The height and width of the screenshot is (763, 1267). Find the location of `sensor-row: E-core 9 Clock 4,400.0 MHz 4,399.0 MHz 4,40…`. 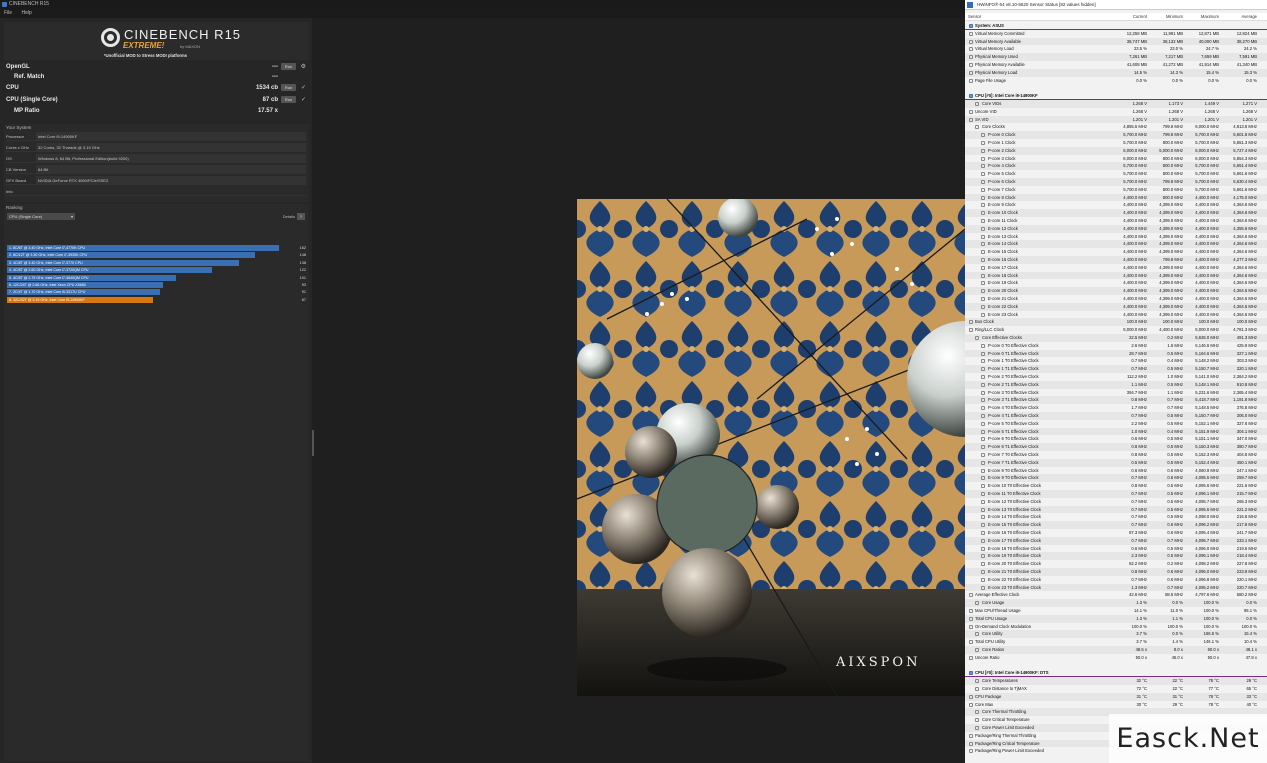

sensor-row: E-core 9 Clock 4,400.0 MHz 4,399.0 MHz 4,40… is located at coordinates (1116, 205).